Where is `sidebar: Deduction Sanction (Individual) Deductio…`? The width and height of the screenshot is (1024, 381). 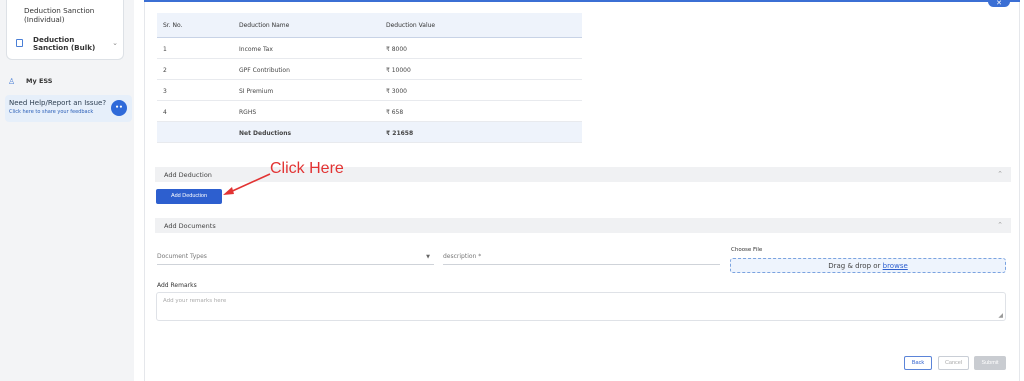
sidebar: Deduction Sanction (Individual) Deductio… is located at coordinates (67, 190).